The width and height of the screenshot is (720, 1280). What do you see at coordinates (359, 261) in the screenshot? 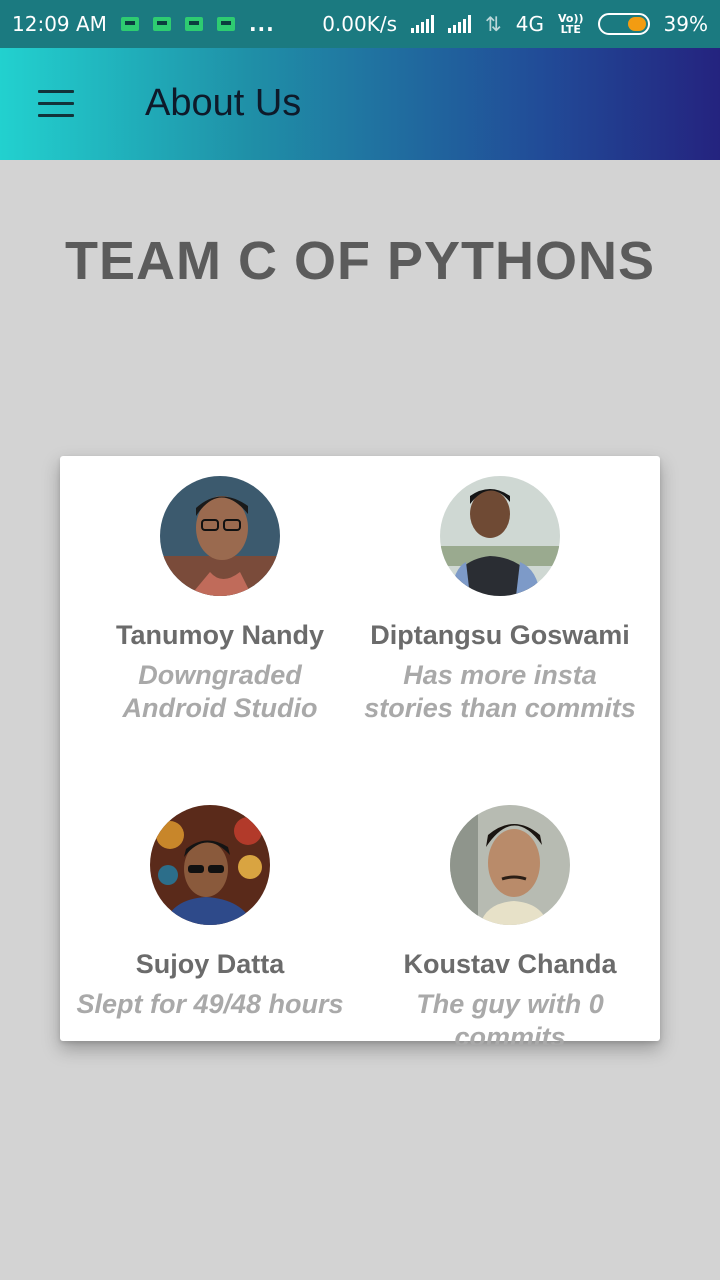
I see `team-heading: TEAM C OF PYTHONS` at bounding box center [359, 261].